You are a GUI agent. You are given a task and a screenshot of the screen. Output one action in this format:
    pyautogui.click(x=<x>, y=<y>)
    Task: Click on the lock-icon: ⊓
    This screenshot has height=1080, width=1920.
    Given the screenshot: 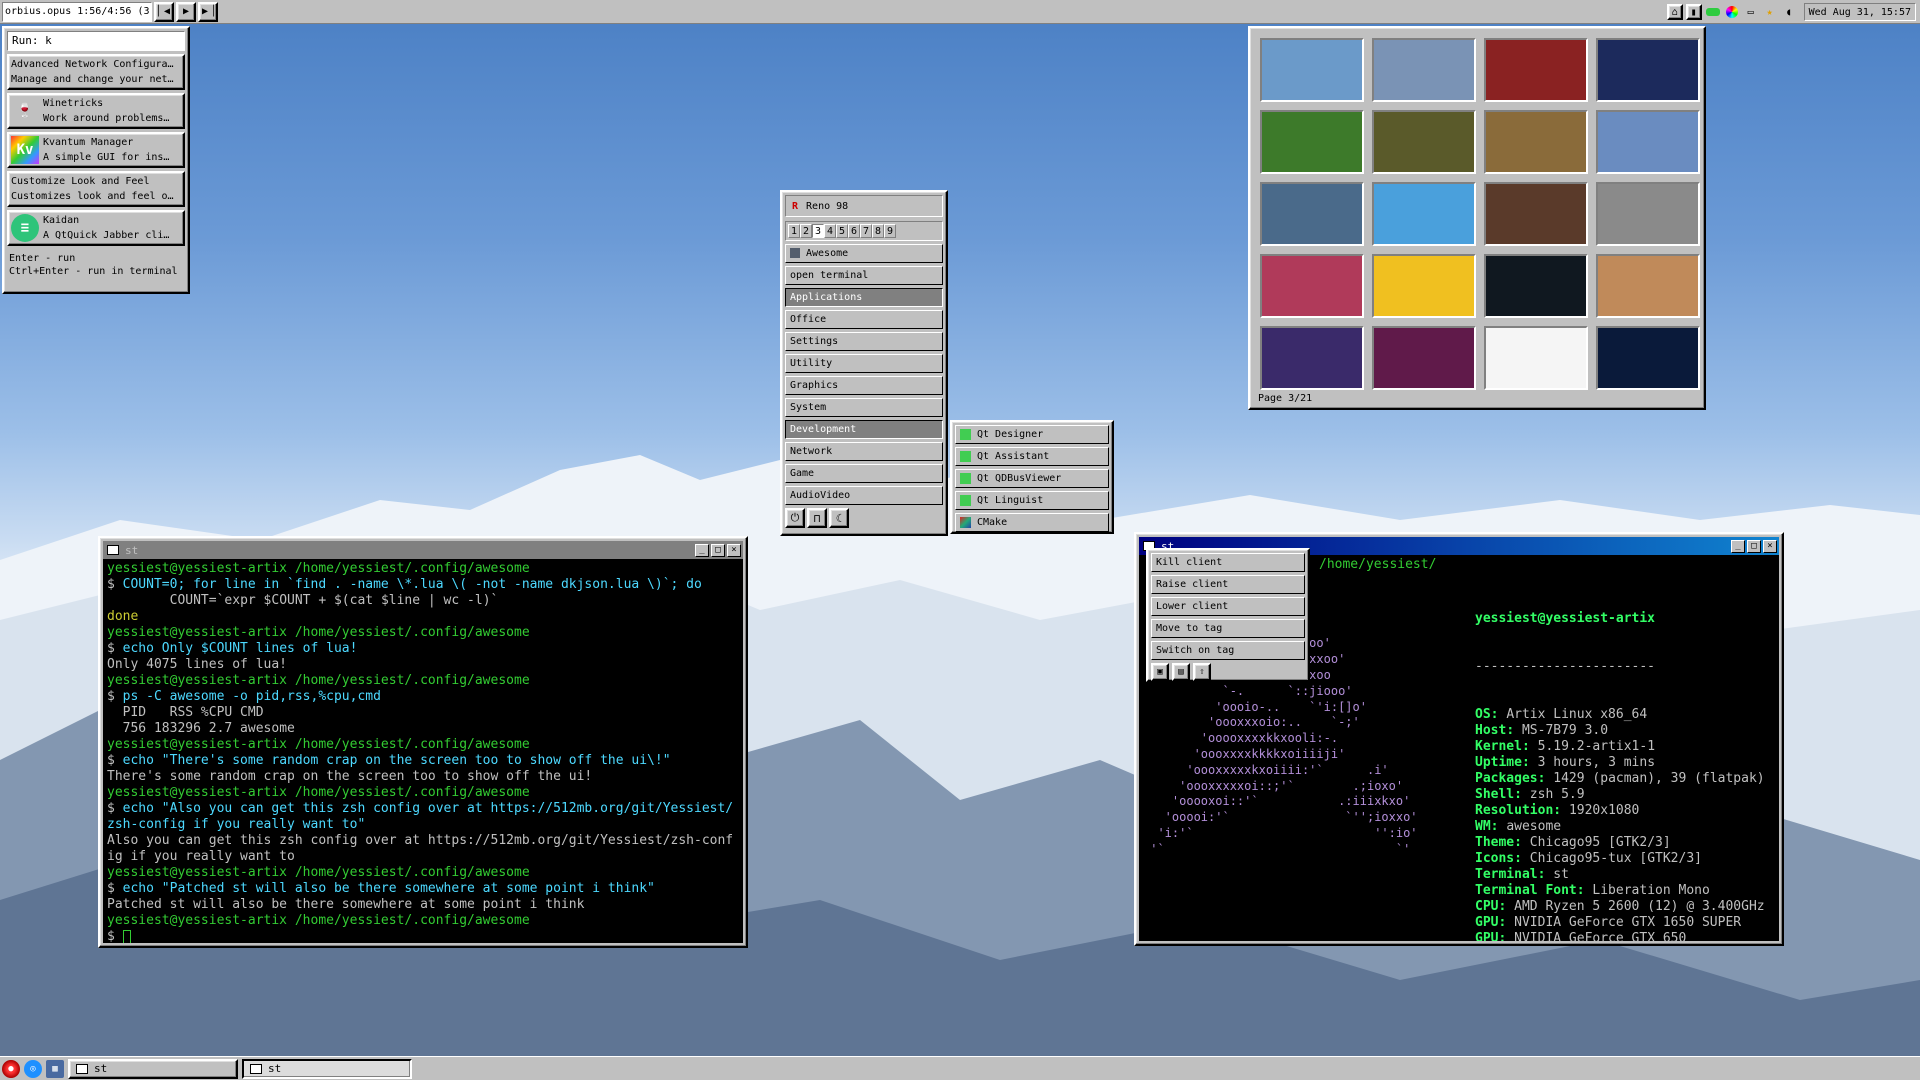 What is the action you would take?
    pyautogui.click(x=817, y=518)
    